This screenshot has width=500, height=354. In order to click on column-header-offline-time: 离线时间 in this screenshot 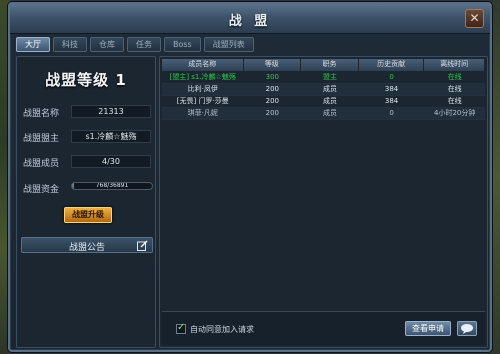, I will do `click(454, 65)`.